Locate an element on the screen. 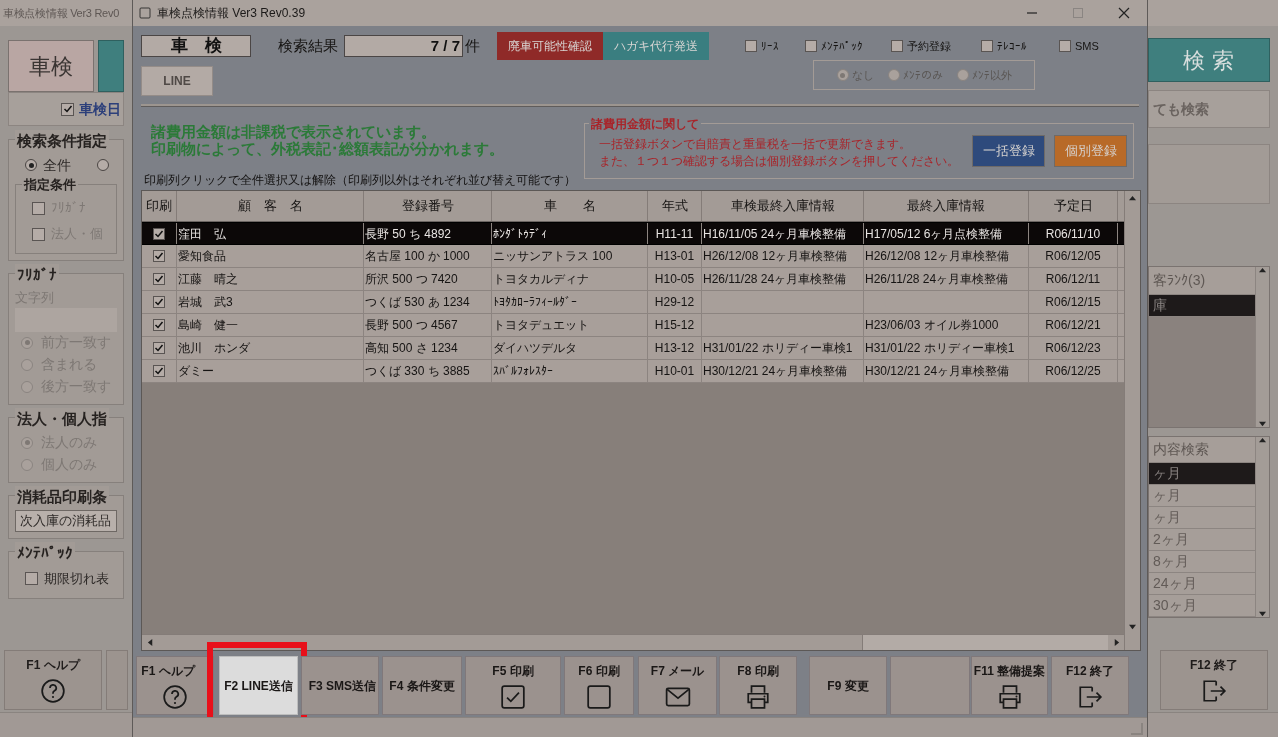 The height and width of the screenshot is (737, 1278). table-cell: 窪田 弘 is located at coordinates (270, 233).